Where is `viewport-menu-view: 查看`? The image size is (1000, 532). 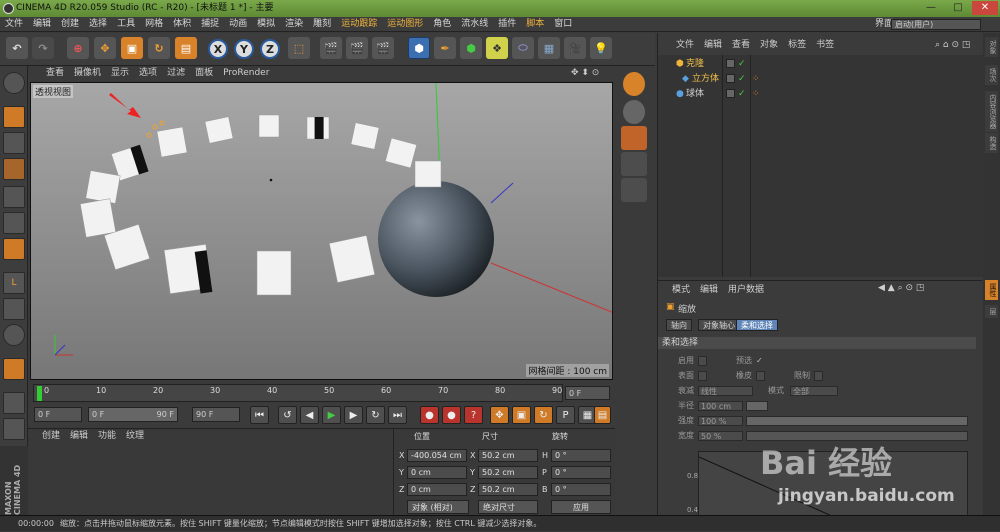
viewport-menu-view: 查看 is located at coordinates (48, 73).